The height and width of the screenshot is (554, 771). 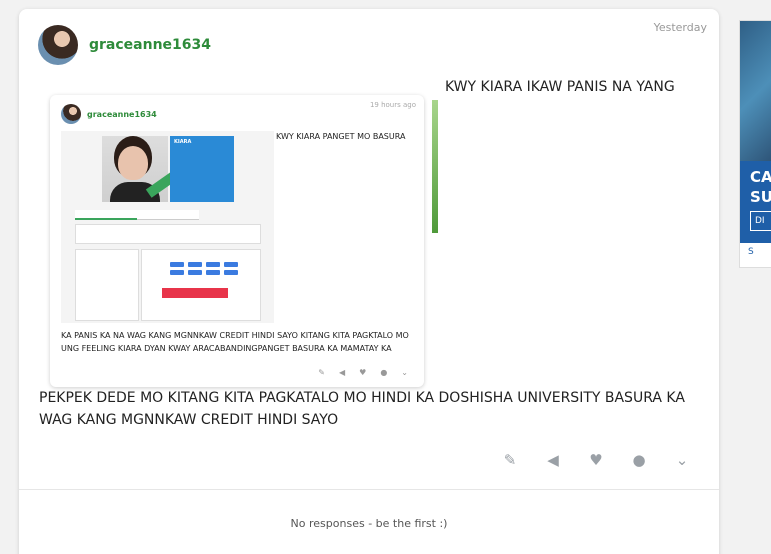 What do you see at coordinates (150, 45) in the screenshot?
I see `username-link: graceanne1634` at bounding box center [150, 45].